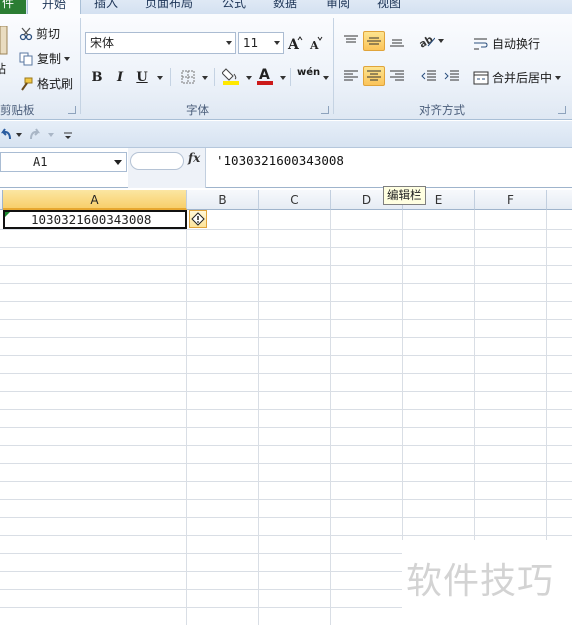 The height and width of the screenshot is (625, 572). What do you see at coordinates (280, 160) in the screenshot?
I see `formula-input: '1030321600343008` at bounding box center [280, 160].